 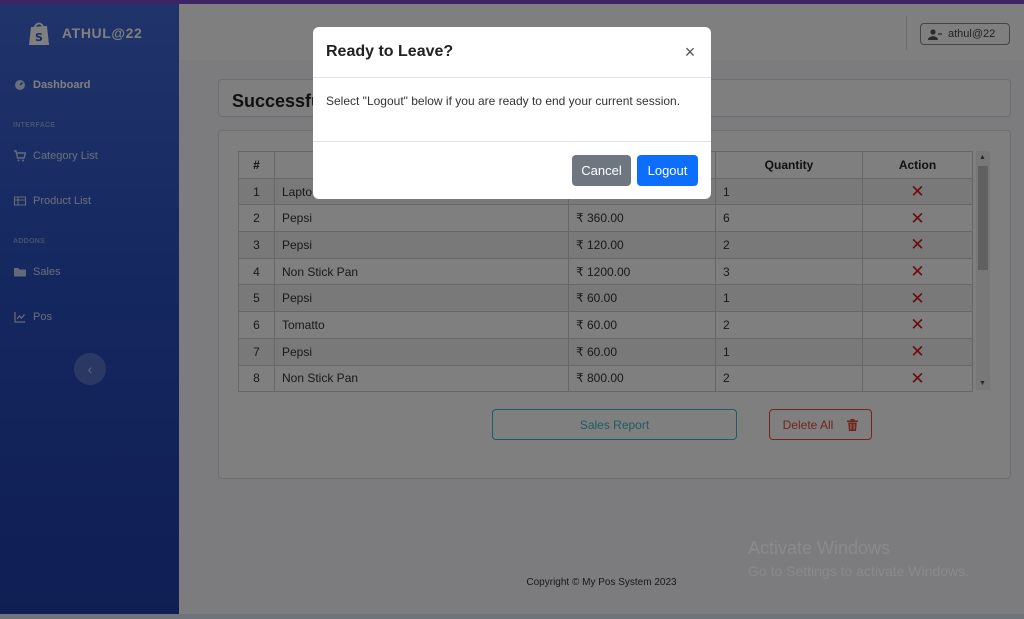 I want to click on logout-button: Logout, so click(x=667, y=170).